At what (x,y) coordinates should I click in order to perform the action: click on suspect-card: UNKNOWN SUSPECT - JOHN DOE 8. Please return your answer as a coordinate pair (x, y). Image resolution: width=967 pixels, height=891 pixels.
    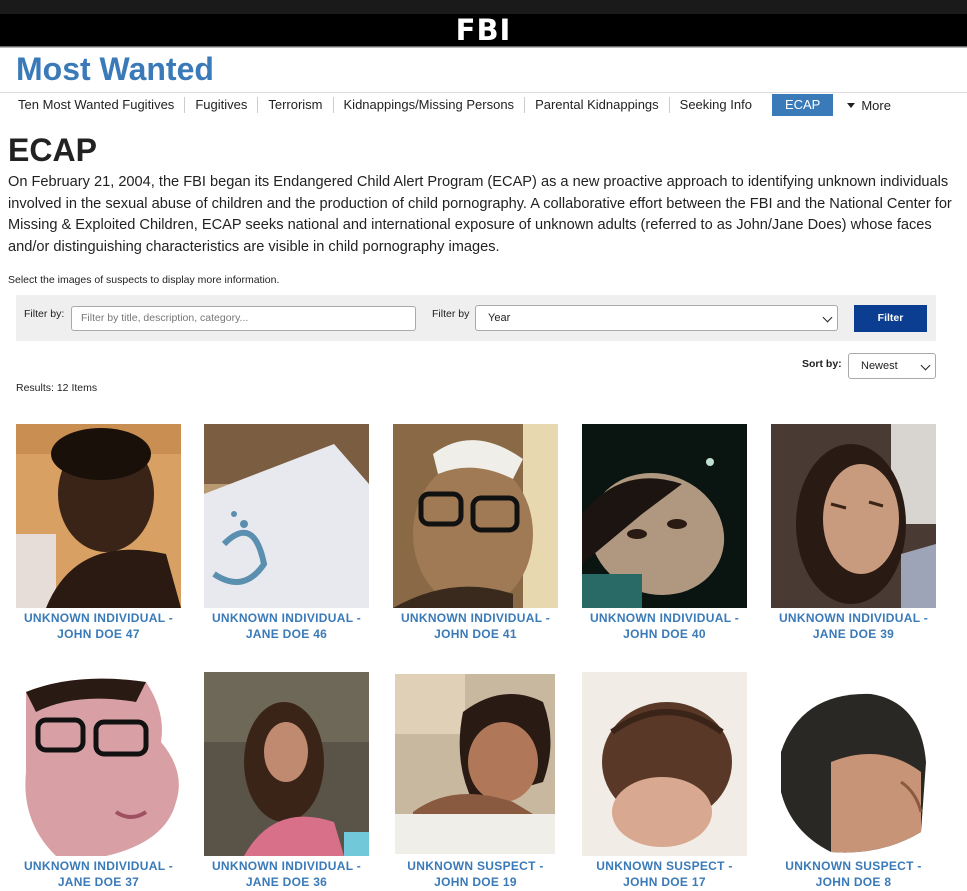
    Looking at the image, I should click on (853, 781).